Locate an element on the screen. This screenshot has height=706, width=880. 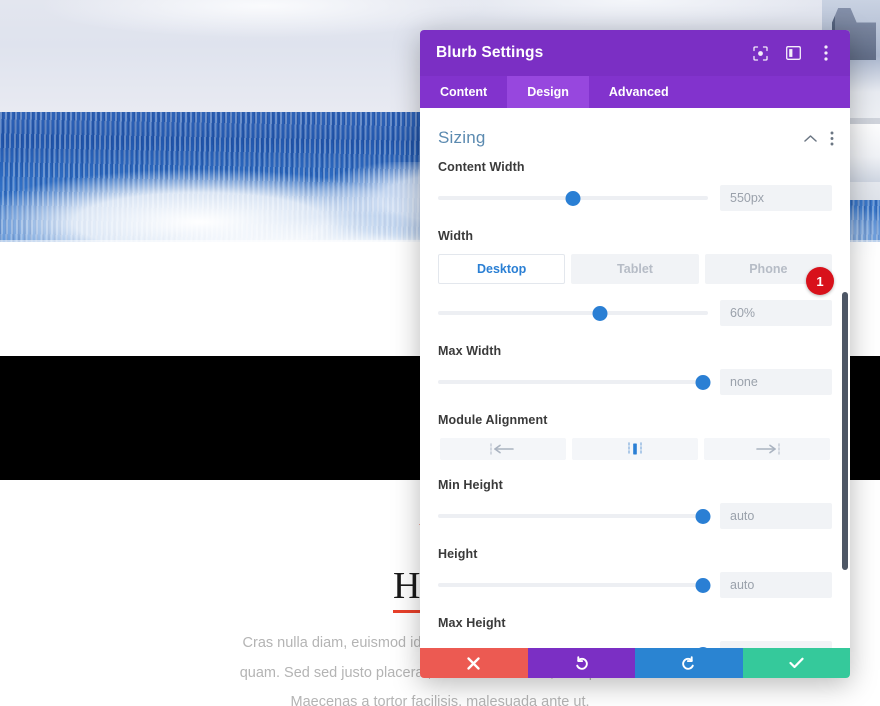
modal-scrollbar is located at coordinates (845, 378).